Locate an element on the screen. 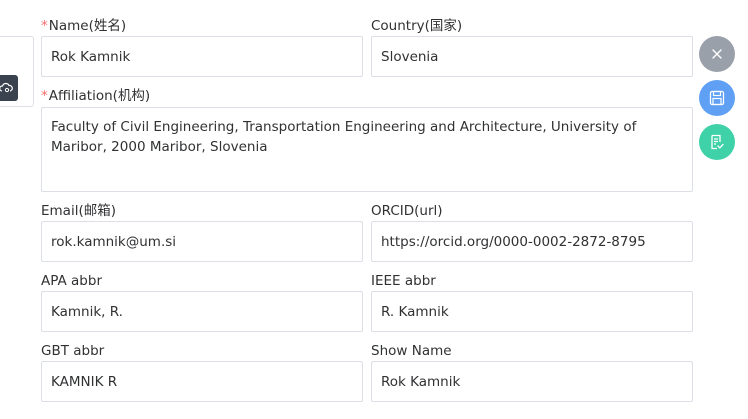  email-label: Email(邮箱) is located at coordinates (78, 211).